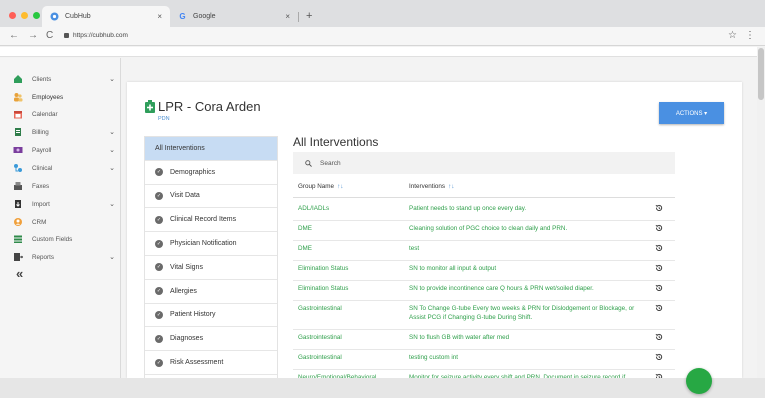  I want to click on nav-item-visit-data: ✓ Visit Data, so click(211, 197).